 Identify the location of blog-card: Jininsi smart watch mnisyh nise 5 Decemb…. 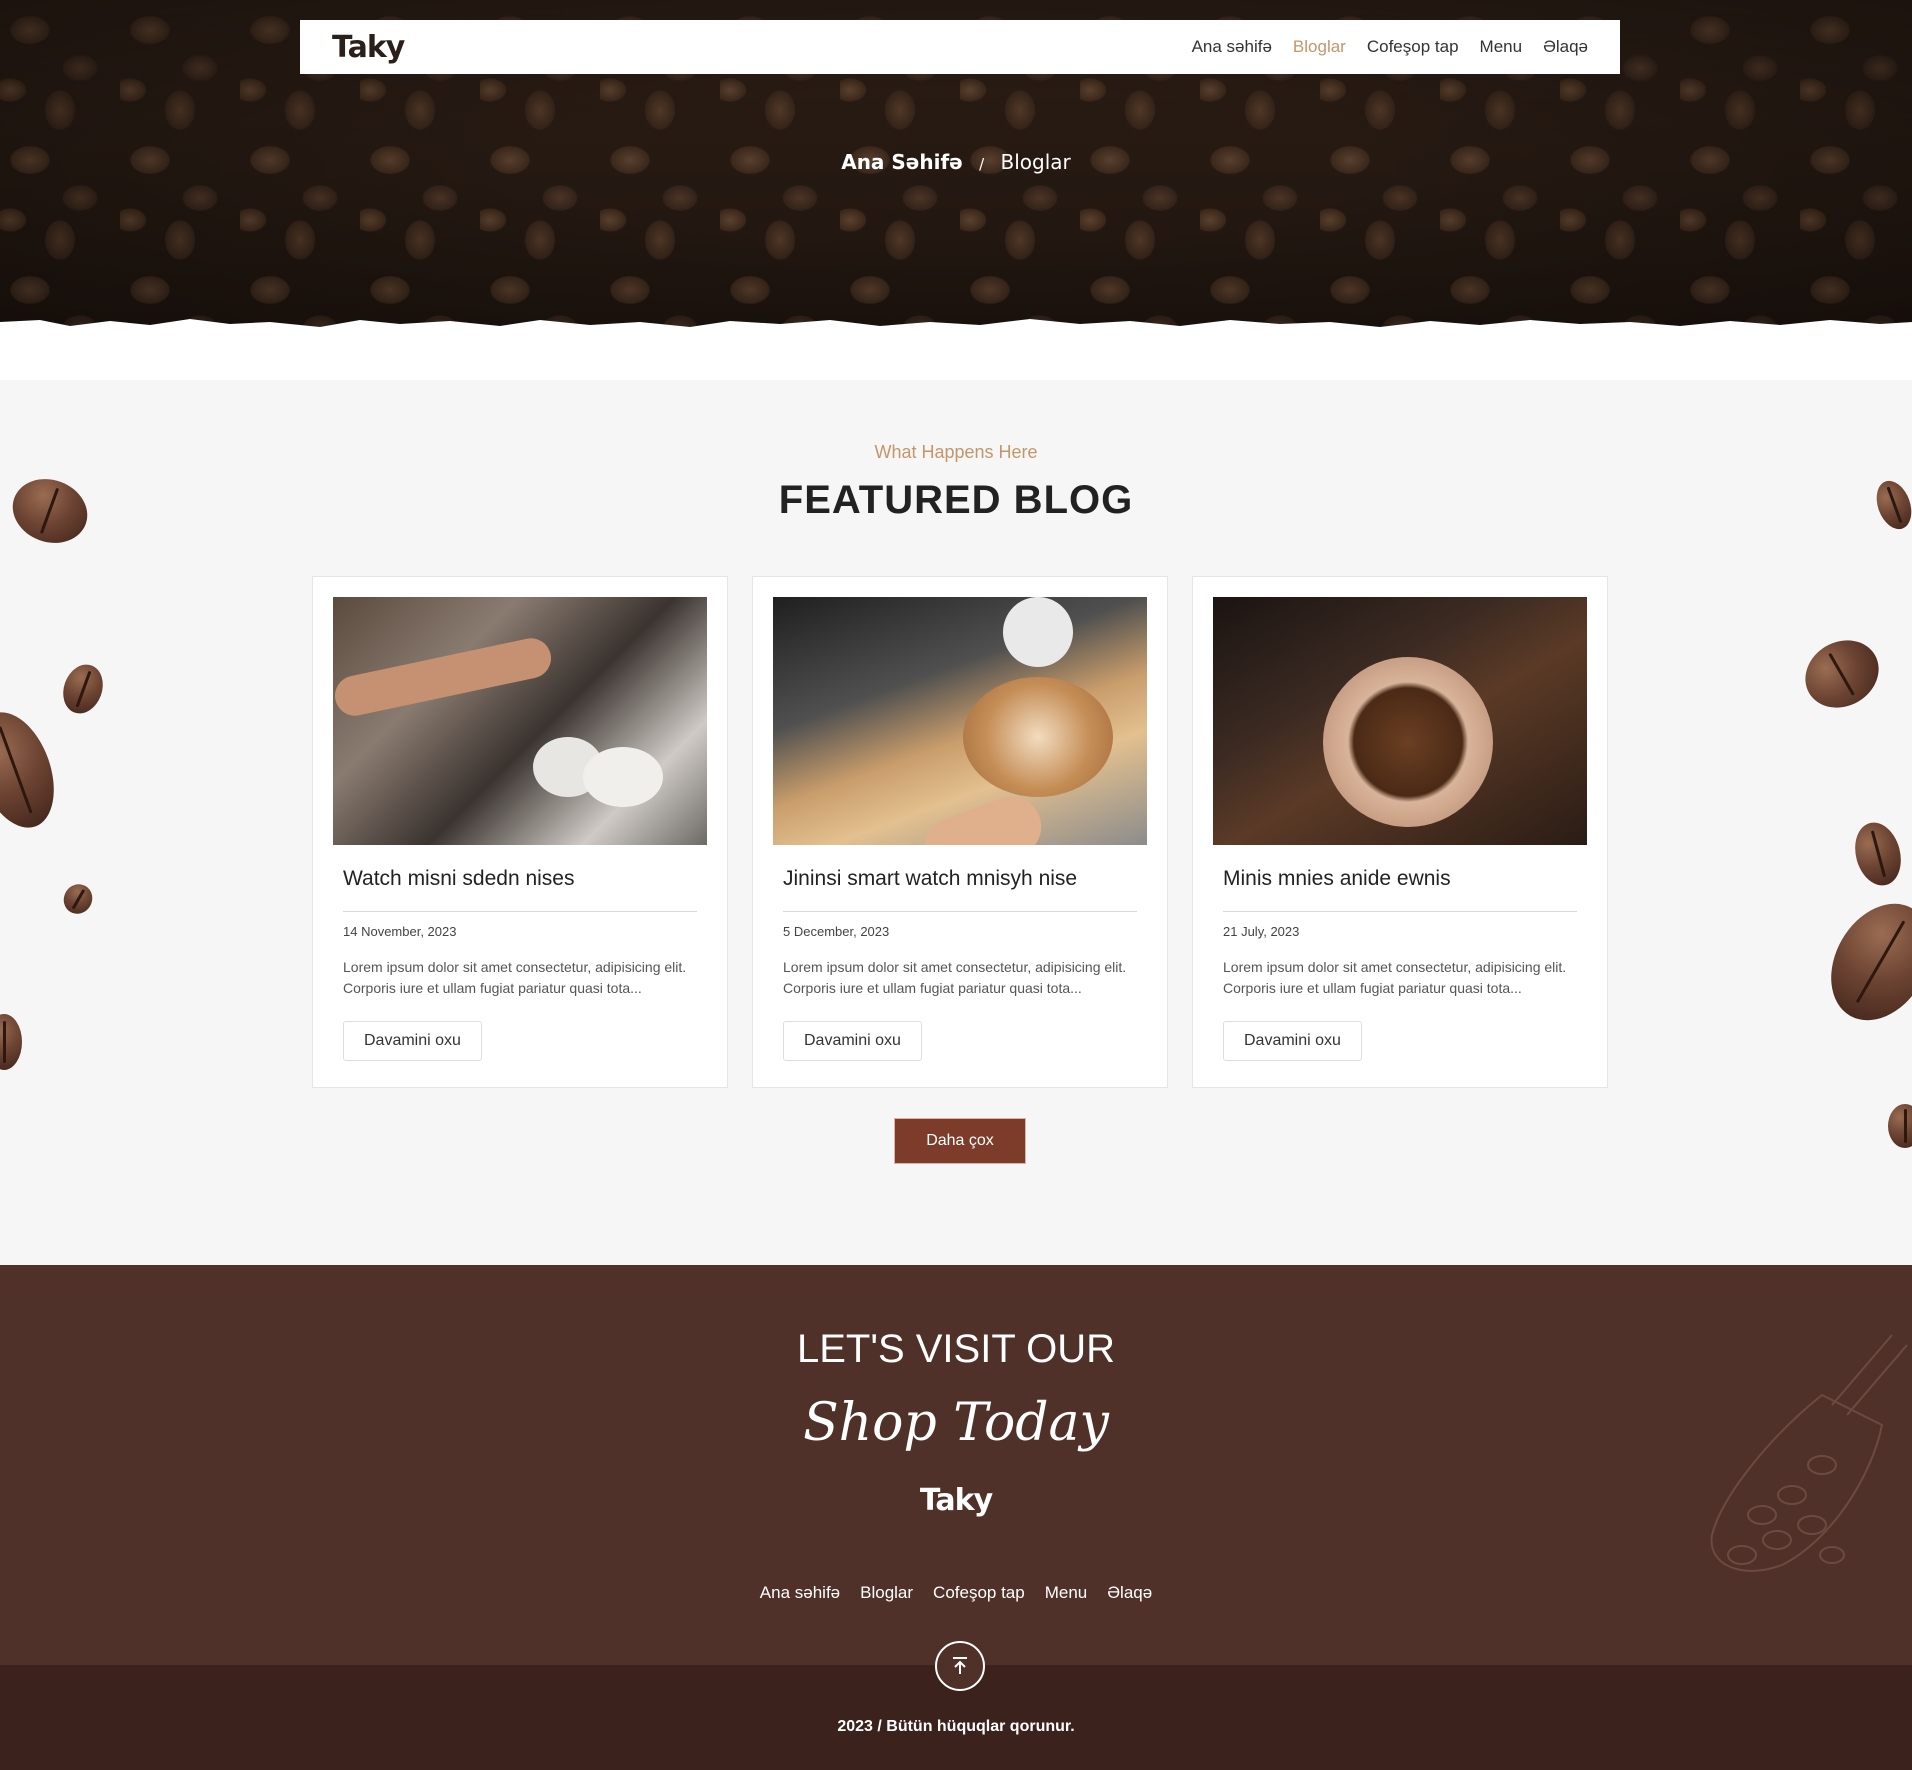
(960, 832).